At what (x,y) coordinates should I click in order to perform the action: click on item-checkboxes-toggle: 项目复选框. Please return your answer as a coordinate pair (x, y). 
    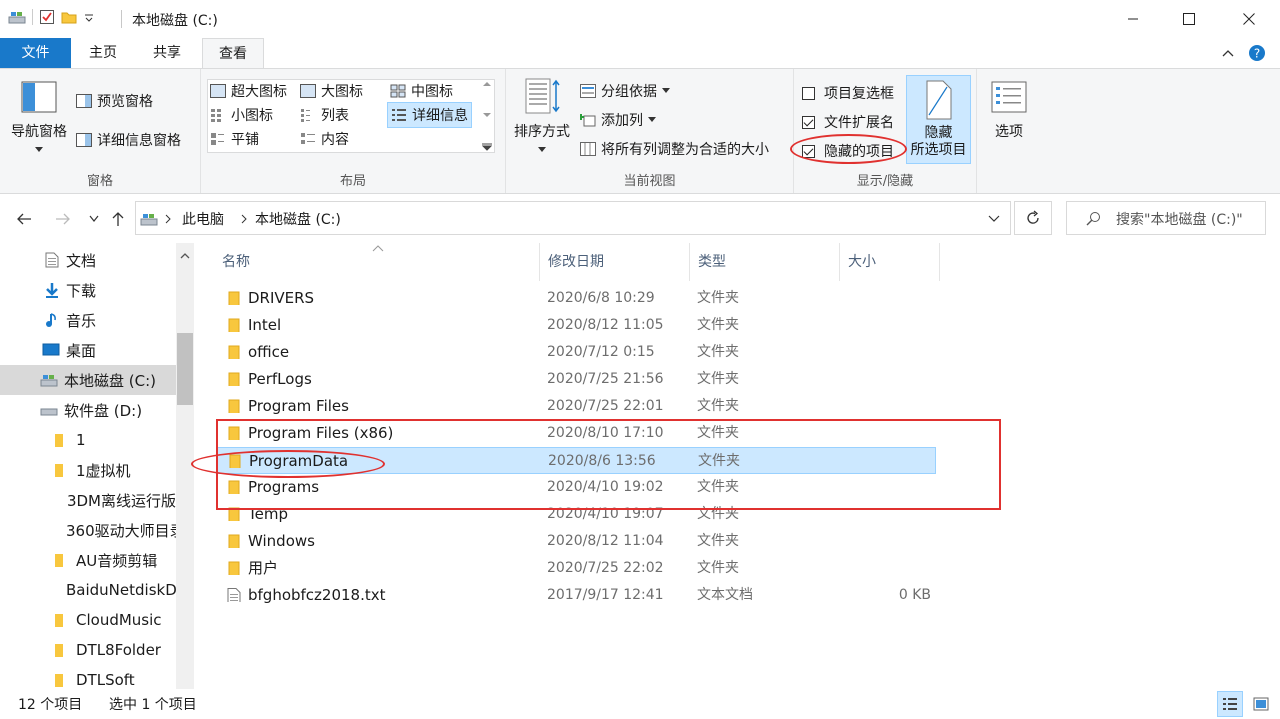
    Looking at the image, I should click on (848, 93).